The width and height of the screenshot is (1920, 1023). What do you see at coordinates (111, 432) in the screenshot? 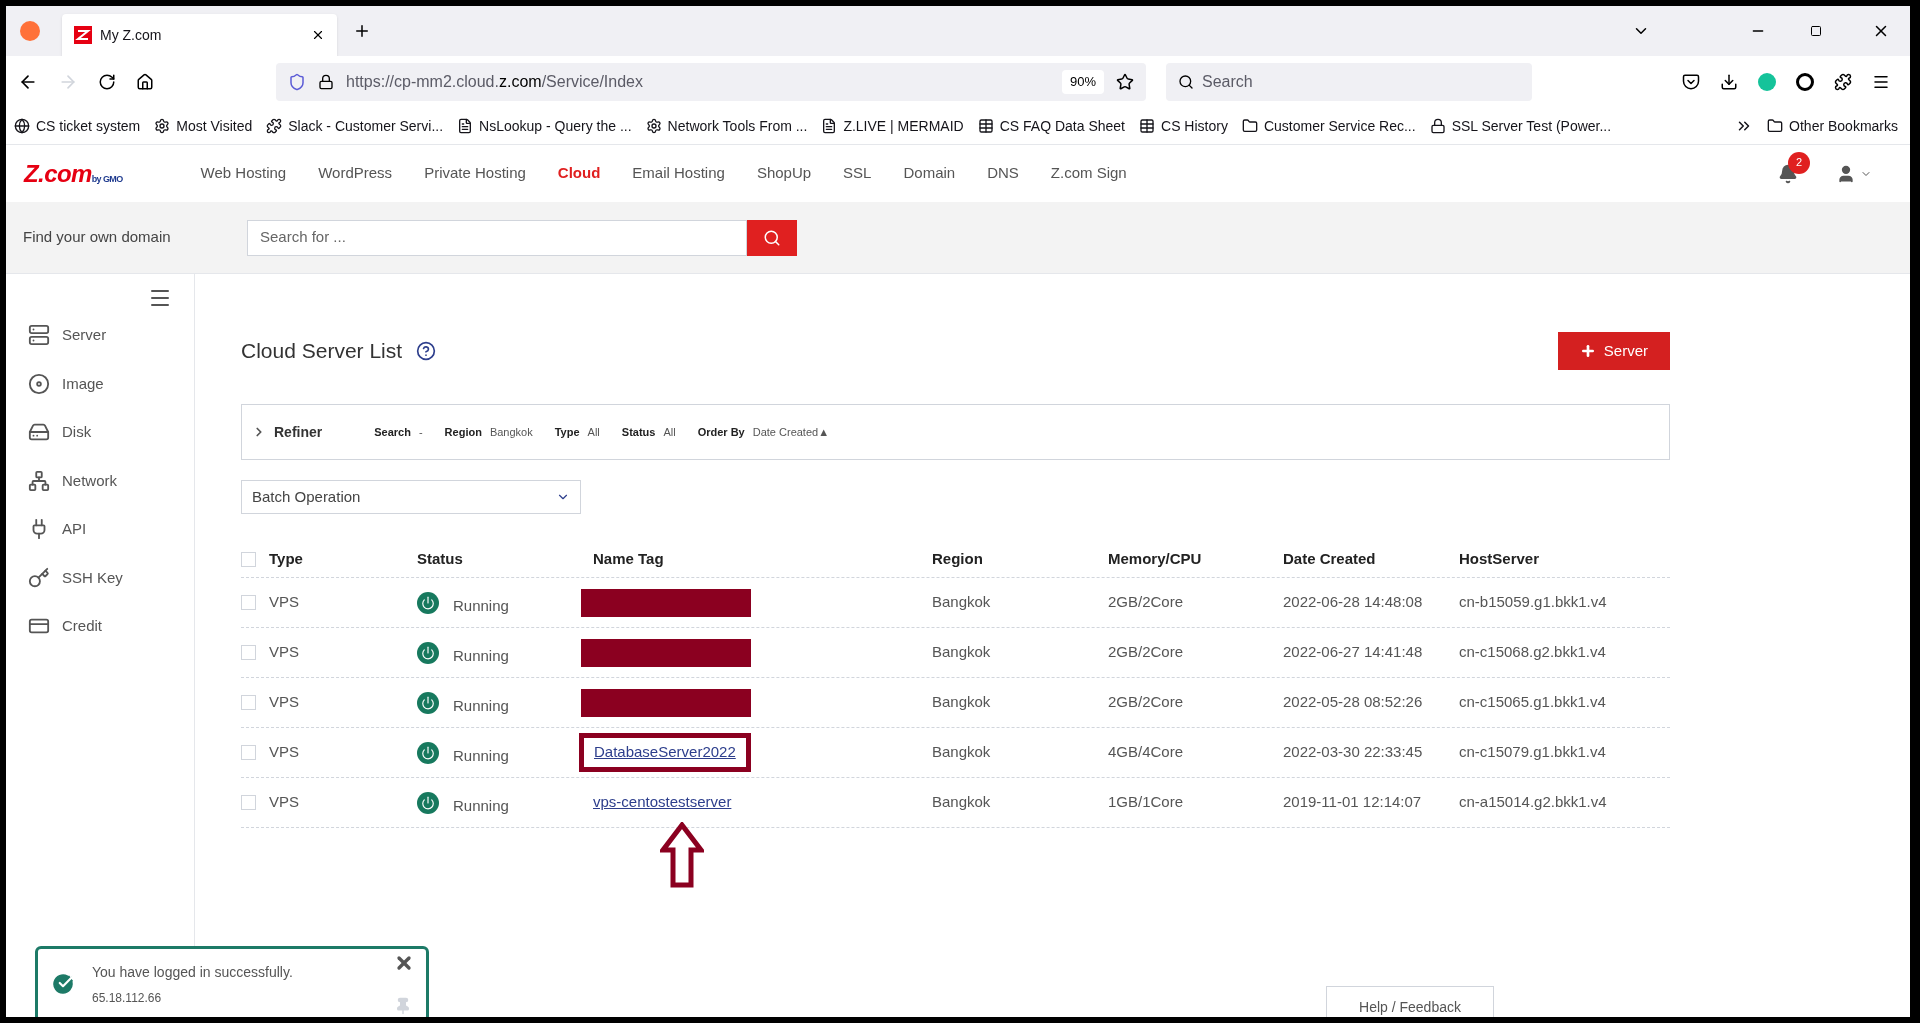
I see `sidebar-item: Disk` at bounding box center [111, 432].